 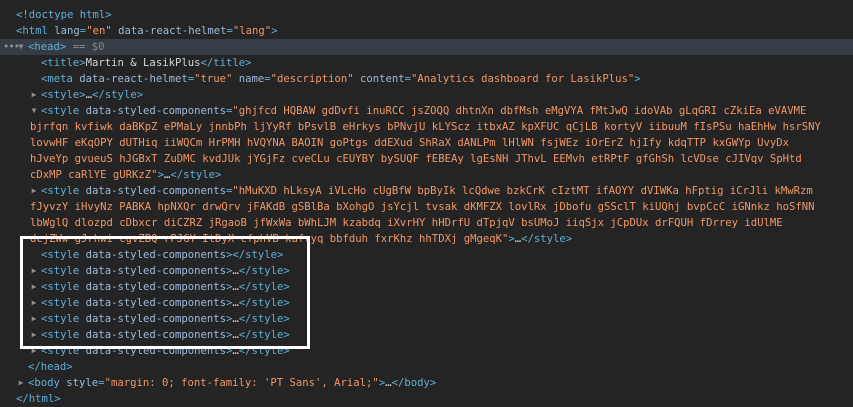 What do you see at coordinates (379, 79) in the screenshot?
I see `markup-attr: content` at bounding box center [379, 79].